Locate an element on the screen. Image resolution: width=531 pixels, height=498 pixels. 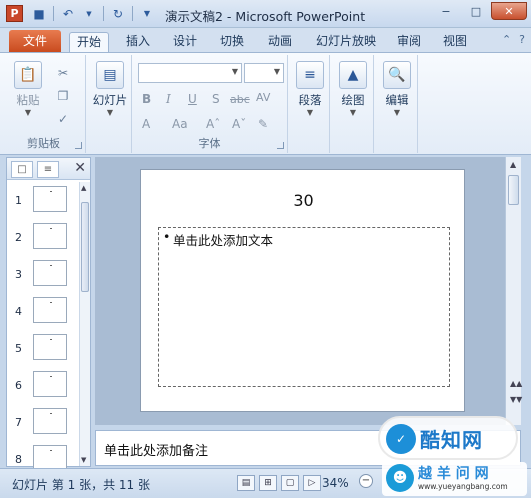
next-slide-icon: ▼▼ is located at coordinates (516, 399).